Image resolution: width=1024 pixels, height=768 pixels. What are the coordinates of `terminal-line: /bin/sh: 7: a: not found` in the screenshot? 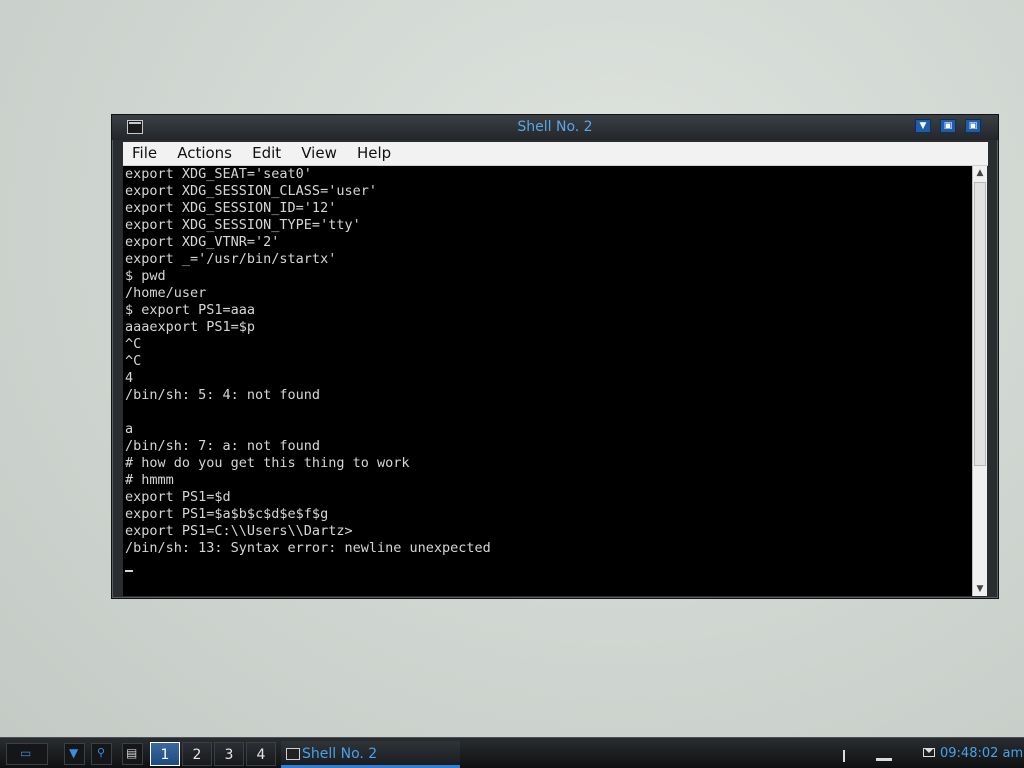 It's located at (223, 446).